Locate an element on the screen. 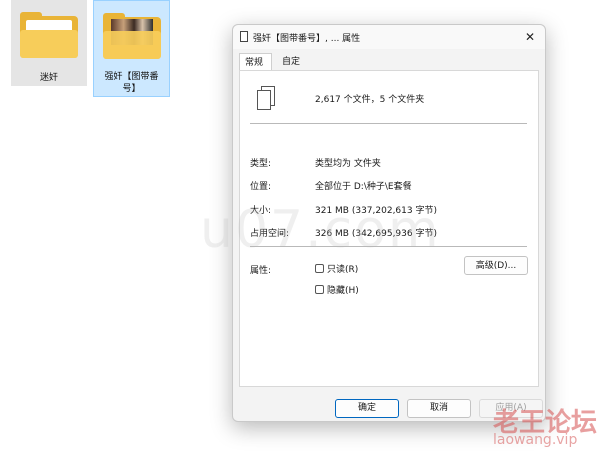  readonly-label: 只读(R) is located at coordinates (342, 268).